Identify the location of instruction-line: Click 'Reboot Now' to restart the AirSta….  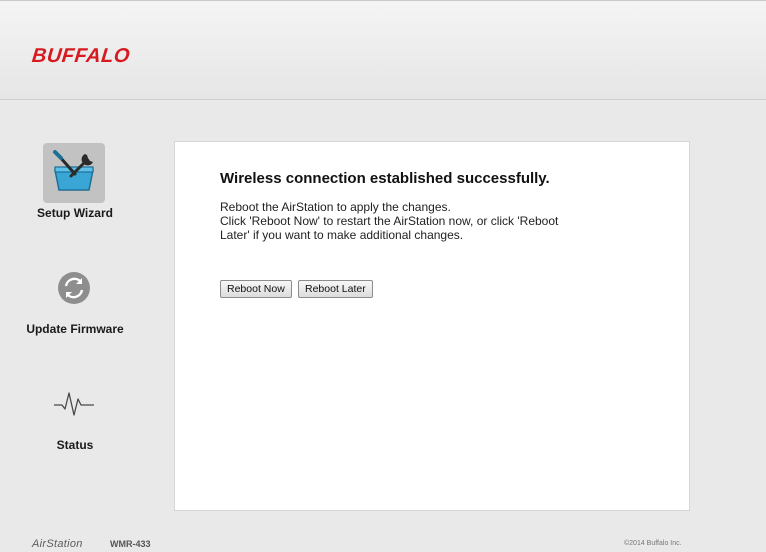
(389, 221).